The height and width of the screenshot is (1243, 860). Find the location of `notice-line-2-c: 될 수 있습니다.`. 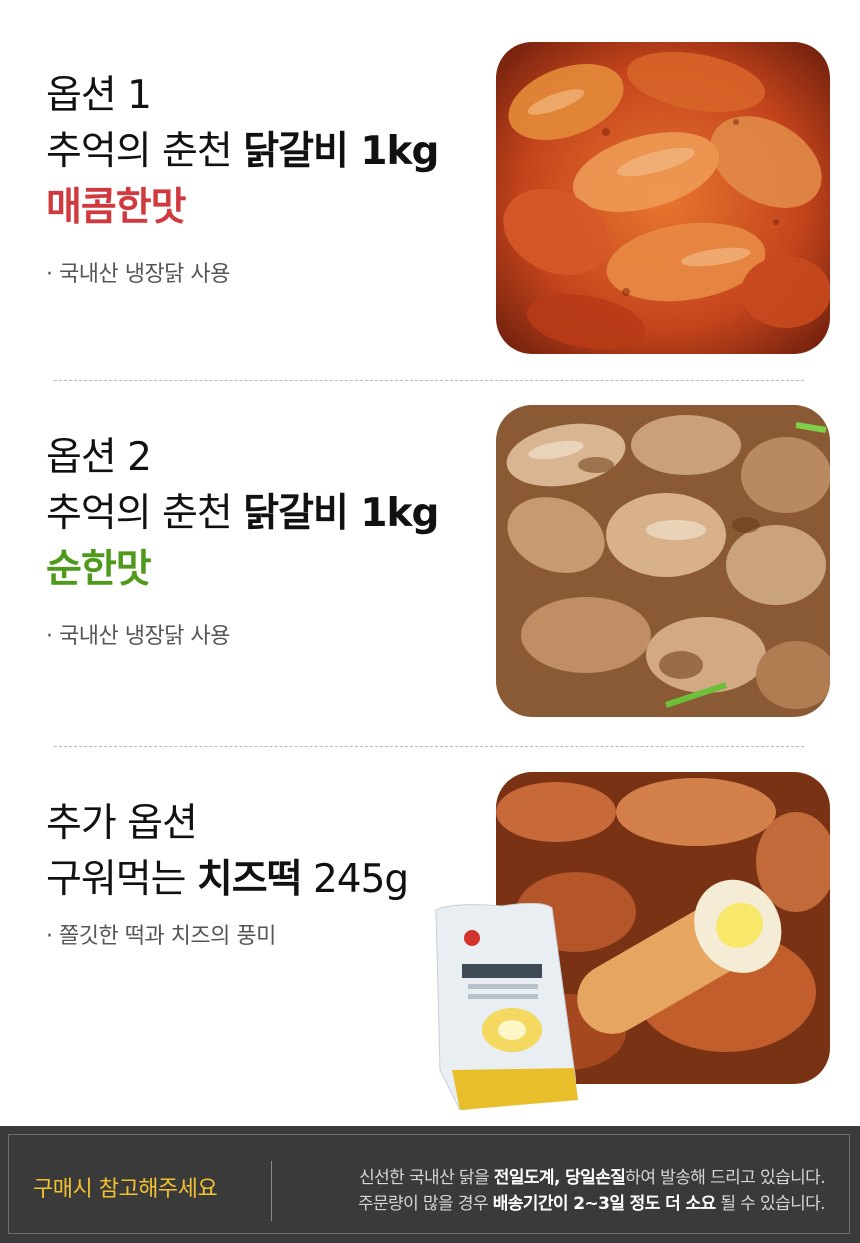

notice-line-2-c: 될 수 있습니다. is located at coordinates (770, 1204).